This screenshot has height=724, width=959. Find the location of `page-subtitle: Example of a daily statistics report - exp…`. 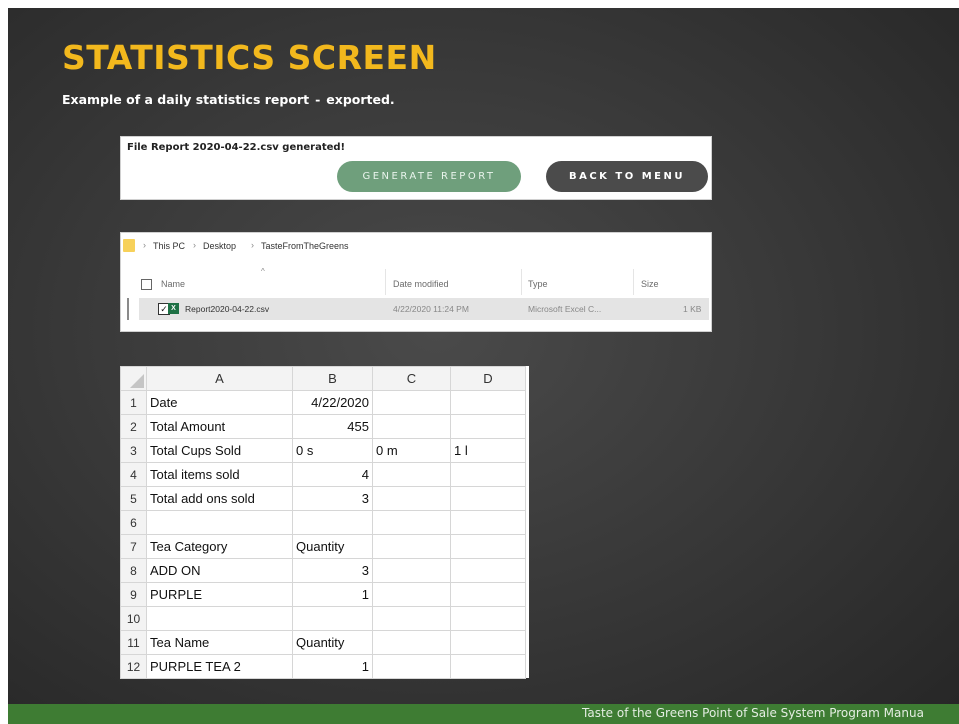

page-subtitle: Example of a daily statistics report - exp… is located at coordinates (228, 99).